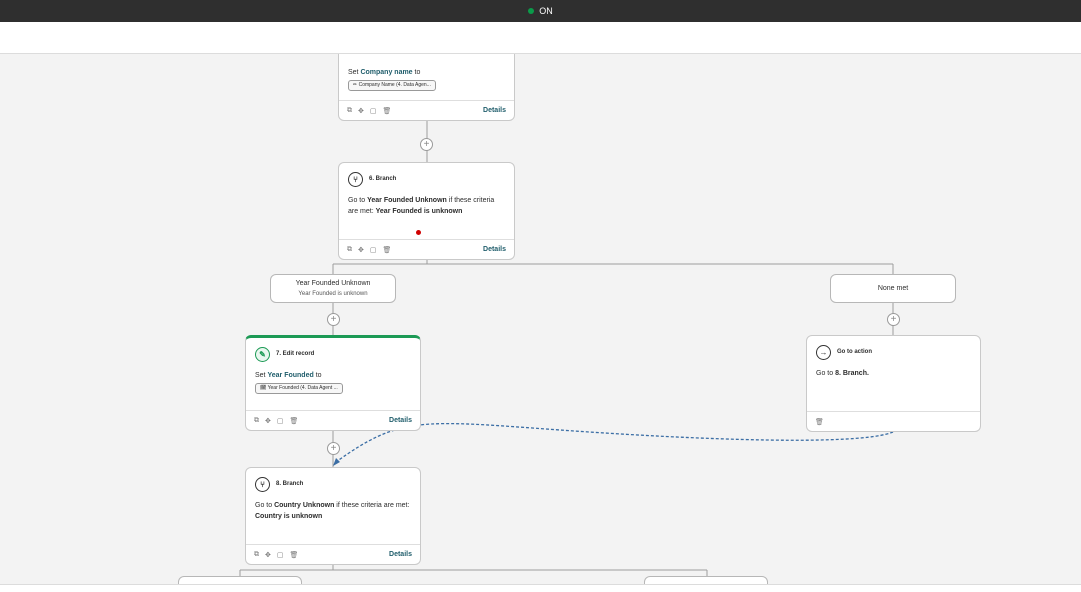 The width and height of the screenshot is (1081, 592). I want to click on edit-record-icon: ✎, so click(262, 354).